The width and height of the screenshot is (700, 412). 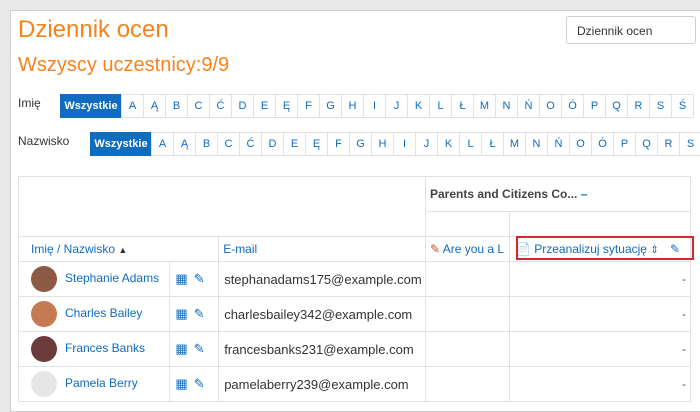 What do you see at coordinates (462, 106) in the screenshot?
I see `first-name-letter-15: Ł` at bounding box center [462, 106].